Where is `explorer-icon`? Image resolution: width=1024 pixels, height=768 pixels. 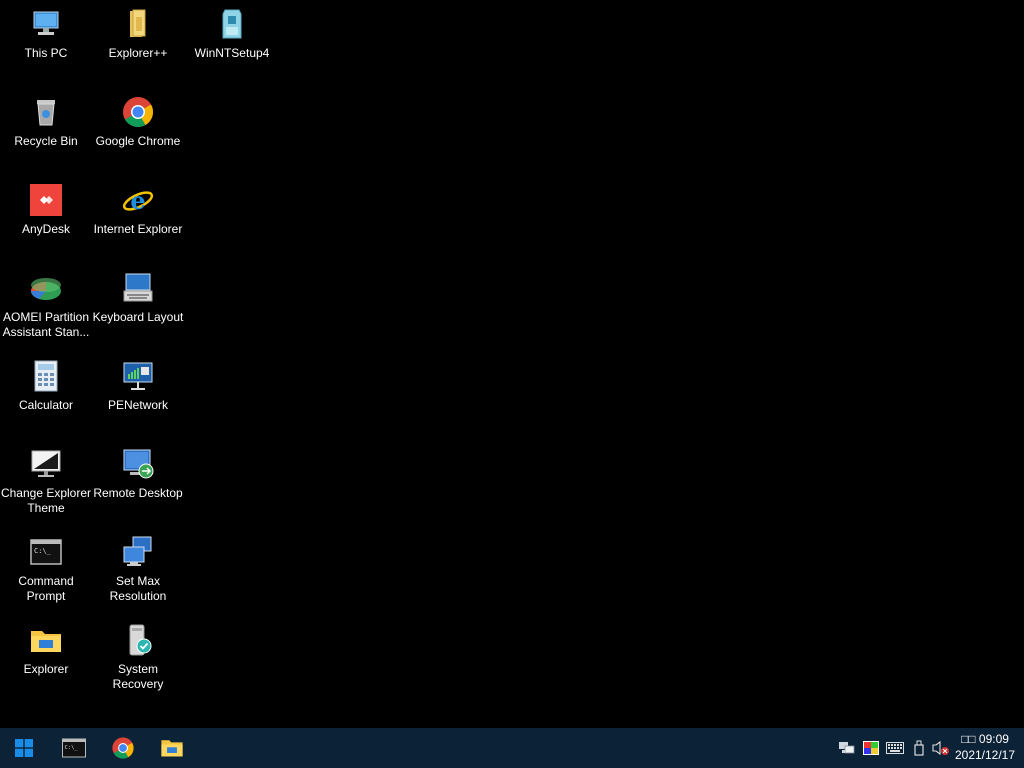
explorer-icon is located at coordinates (46, 640).